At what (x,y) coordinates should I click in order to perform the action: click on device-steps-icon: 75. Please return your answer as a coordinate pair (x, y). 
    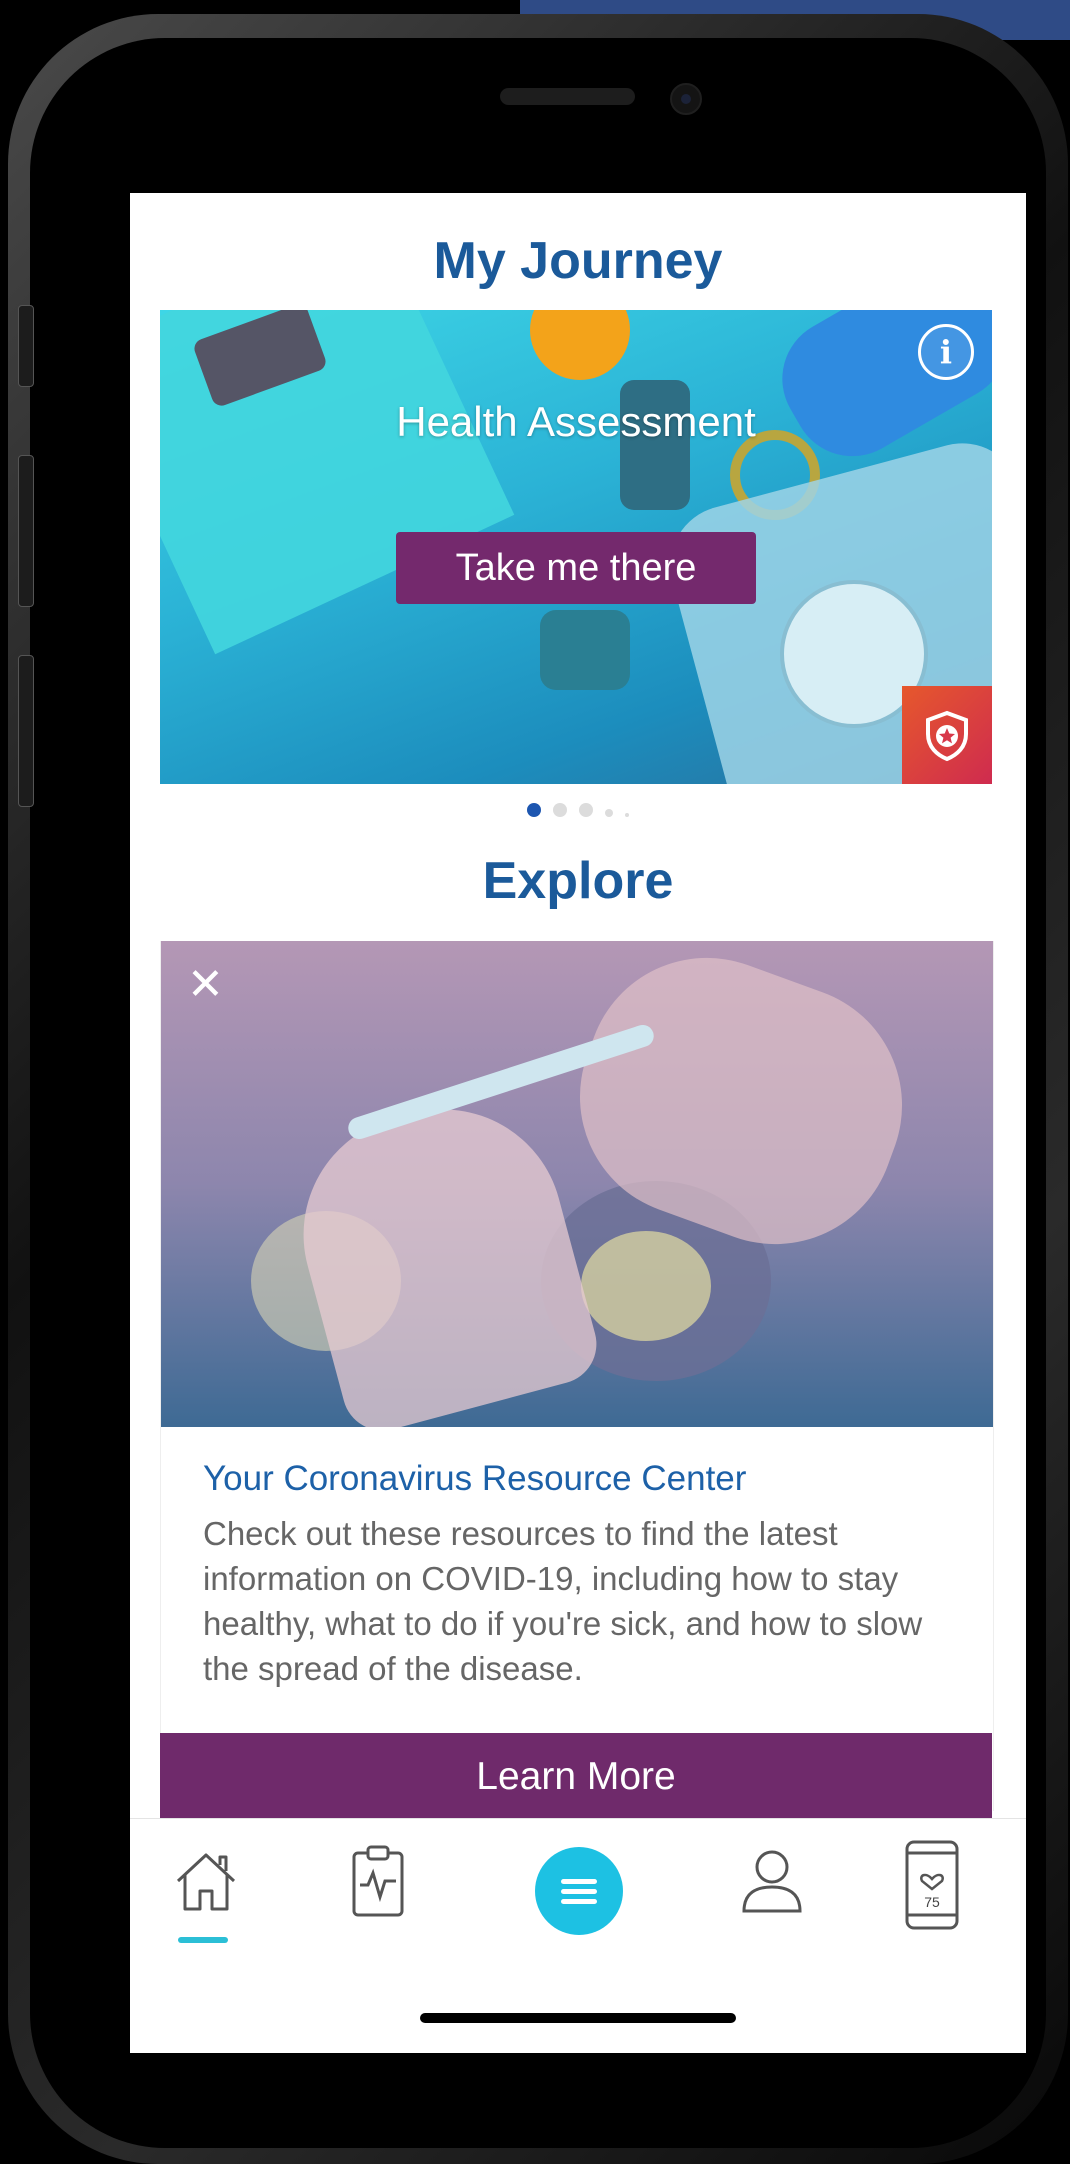
    Looking at the image, I should click on (932, 1885).